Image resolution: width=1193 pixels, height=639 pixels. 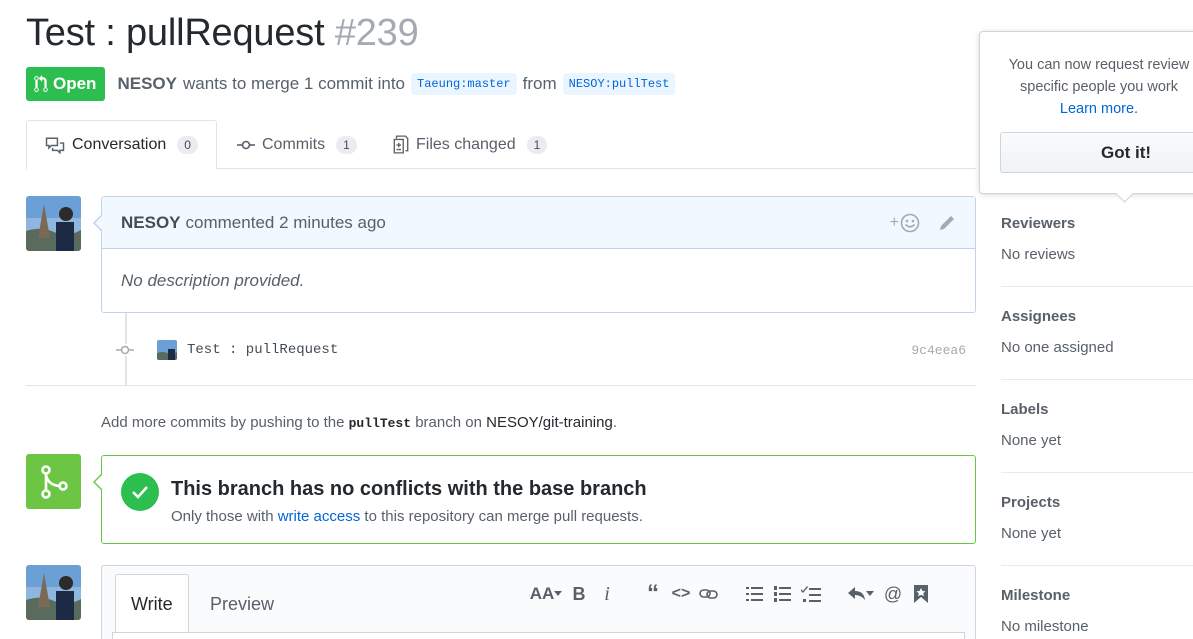 I want to click on popover-line1: You can now request review, so click(x=1099, y=65).